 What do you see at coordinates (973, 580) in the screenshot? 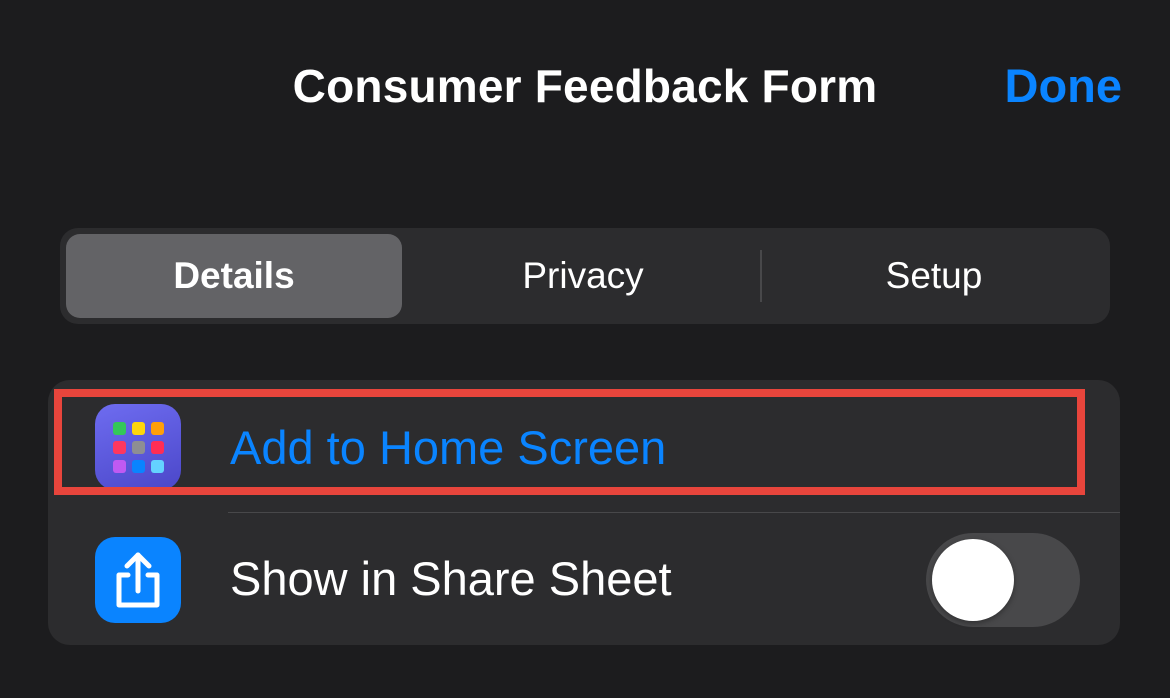
I see `toggle-knob` at bounding box center [973, 580].